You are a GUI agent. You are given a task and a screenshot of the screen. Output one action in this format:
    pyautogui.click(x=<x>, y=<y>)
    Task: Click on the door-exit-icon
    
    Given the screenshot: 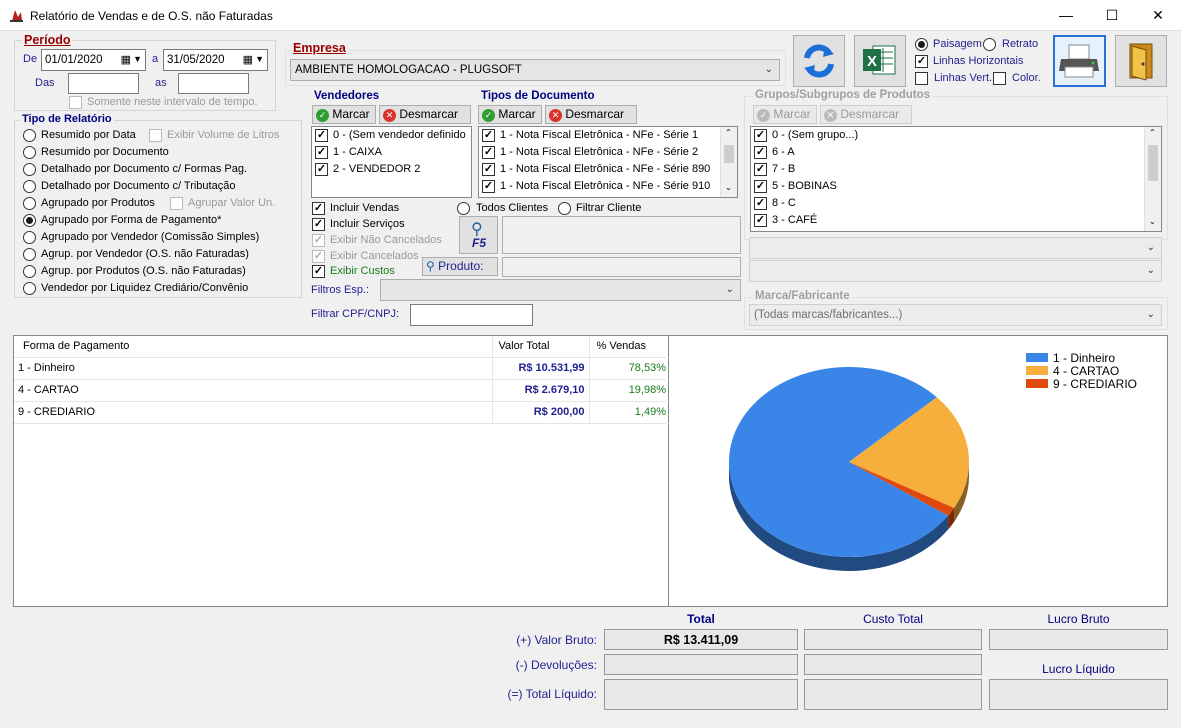 What is the action you would take?
    pyautogui.click(x=1141, y=62)
    